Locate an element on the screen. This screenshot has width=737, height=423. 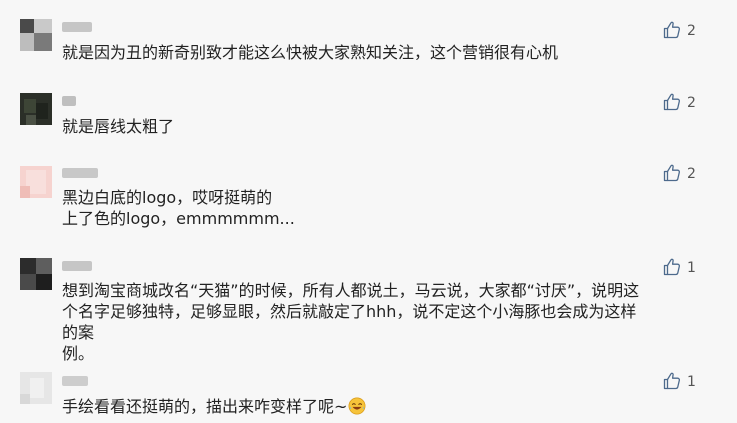
comment-text: 就是唇线太粗了 is located at coordinates (118, 126).